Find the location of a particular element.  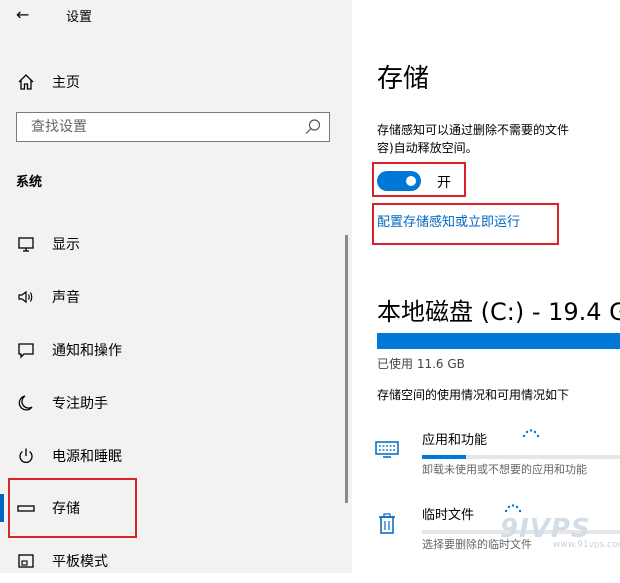

sidebar-item-label: 平板模式 is located at coordinates (80, 562).